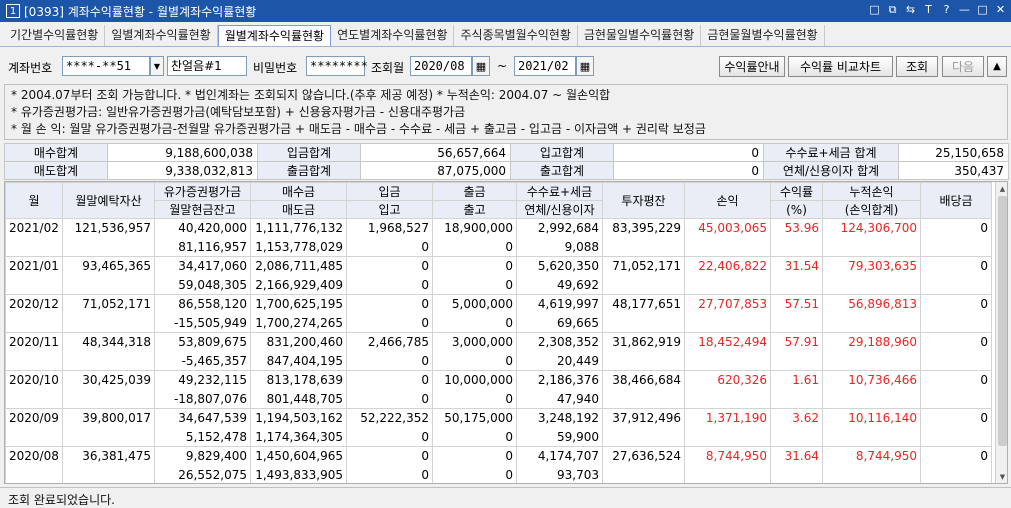  What do you see at coordinates (831, 170) in the screenshot?
I see `summary-label: 연체/신용이자 합계` at bounding box center [831, 170].